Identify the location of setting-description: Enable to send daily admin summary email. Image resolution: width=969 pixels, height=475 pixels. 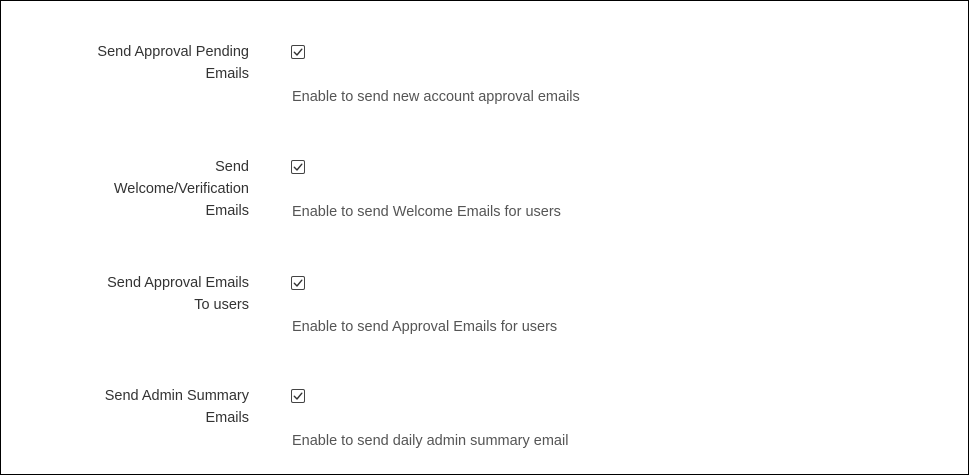
(430, 441).